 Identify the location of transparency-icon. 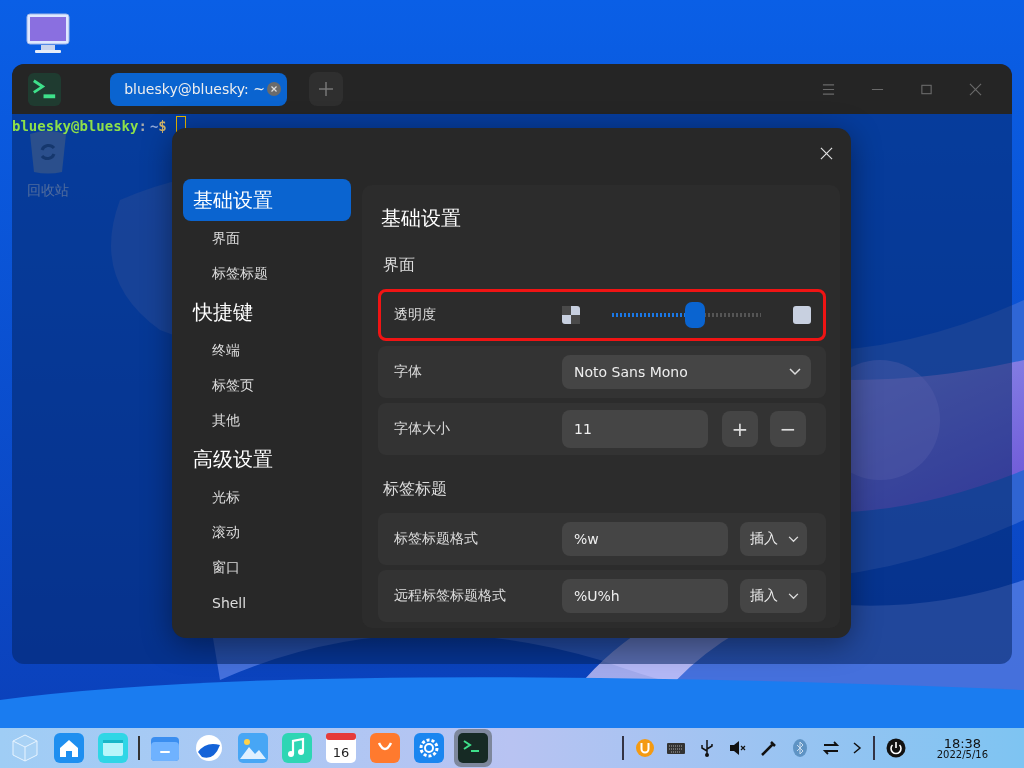
(571, 315).